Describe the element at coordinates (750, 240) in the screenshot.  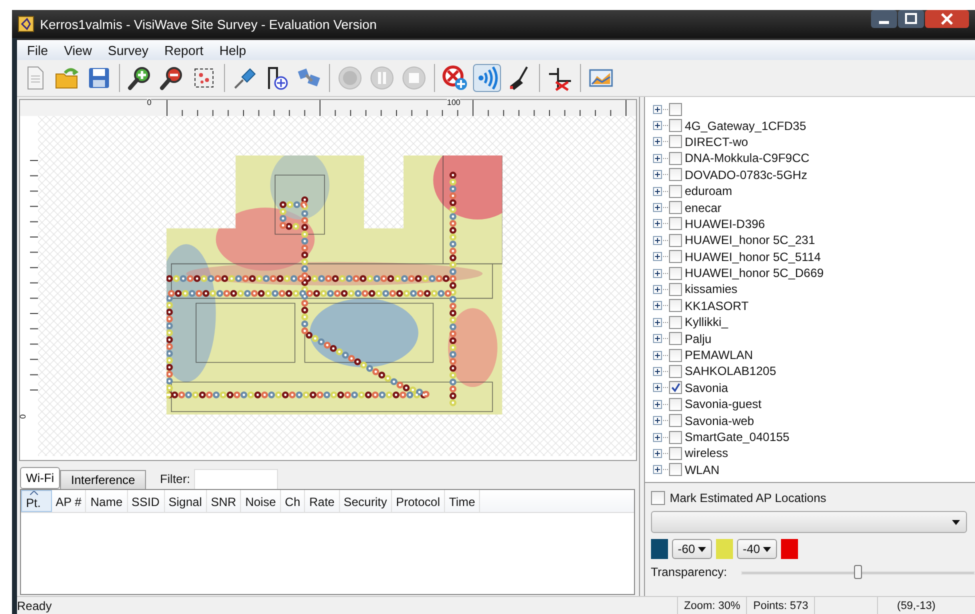
I see `network-name: HUAWEI_honor 5C_231` at that location.